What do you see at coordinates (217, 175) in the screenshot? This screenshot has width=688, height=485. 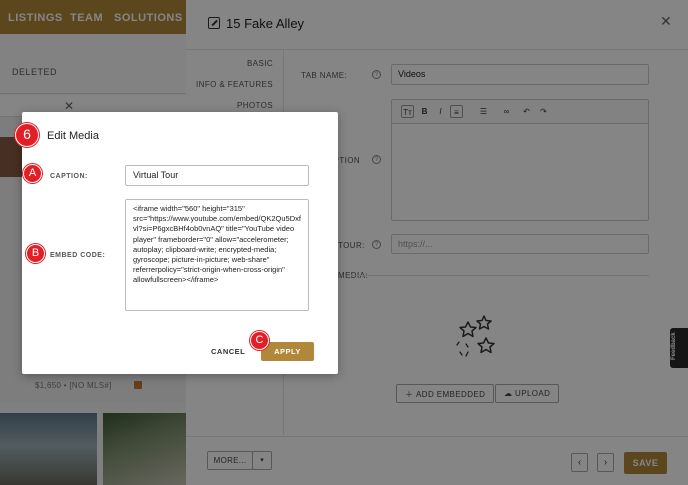 I see `caption-input: Virtual Tour` at bounding box center [217, 175].